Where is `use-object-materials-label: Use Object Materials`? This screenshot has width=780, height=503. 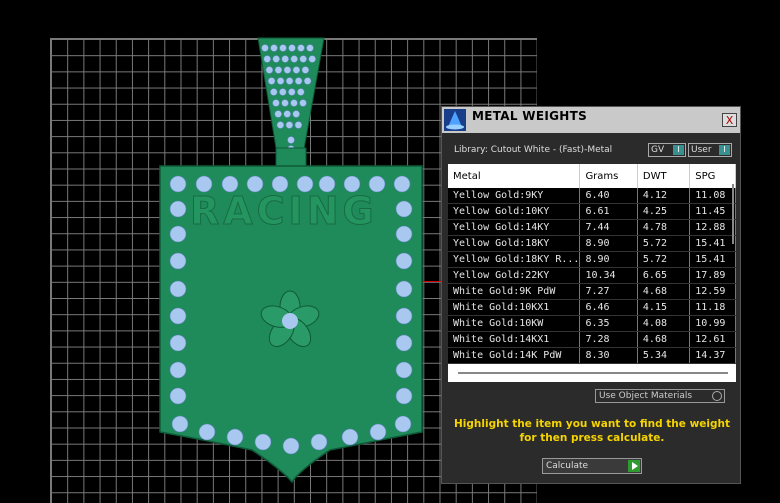
use-object-materials-label: Use Object Materials is located at coordinates (646, 396).